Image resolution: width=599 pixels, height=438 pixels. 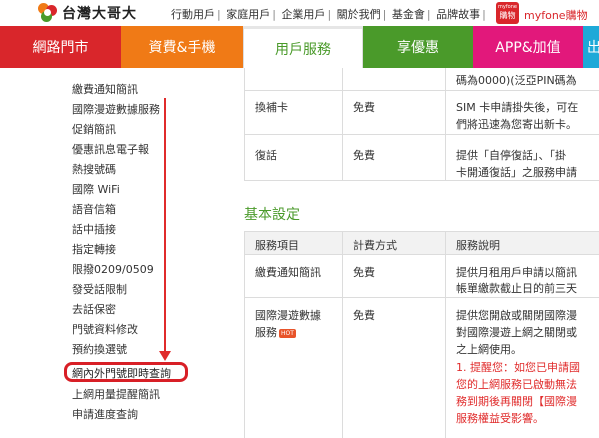 What do you see at coordinates (516, 288) in the screenshot?
I see `desc-text: 帳單繳款截止日的前三天` at bounding box center [516, 288].